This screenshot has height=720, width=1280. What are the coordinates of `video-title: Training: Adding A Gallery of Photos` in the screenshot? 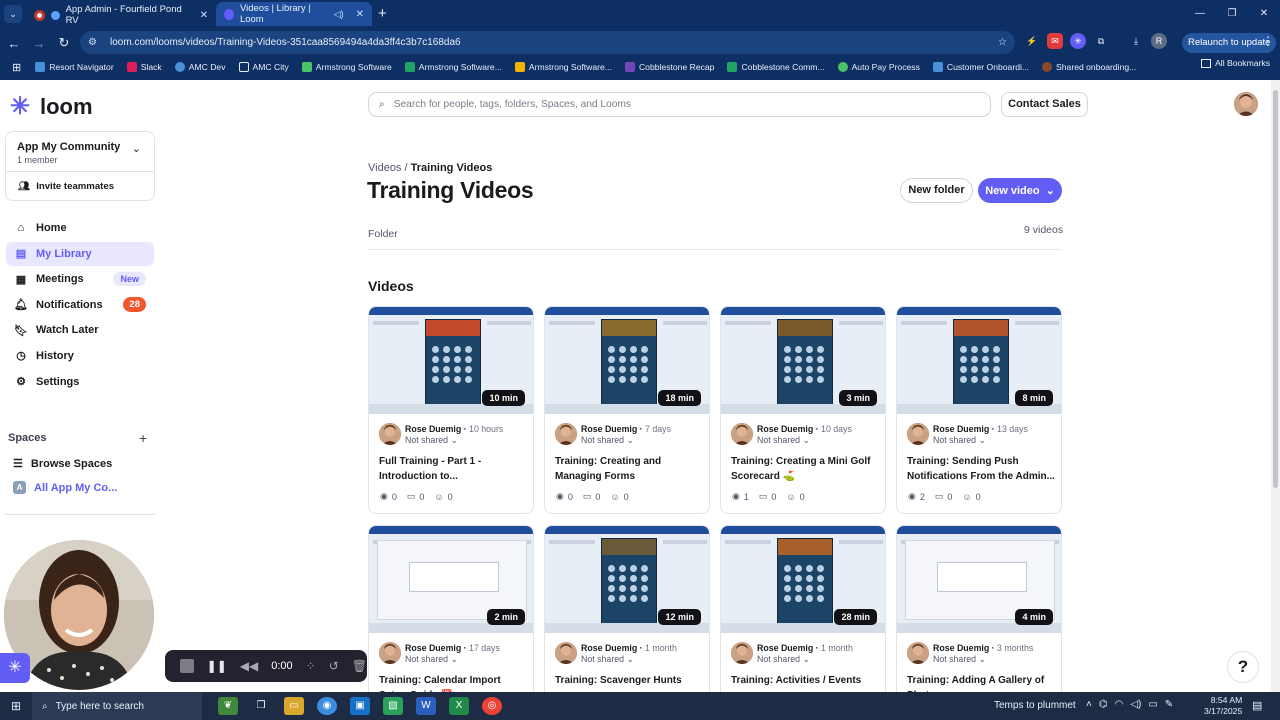 It's located at (982, 682).